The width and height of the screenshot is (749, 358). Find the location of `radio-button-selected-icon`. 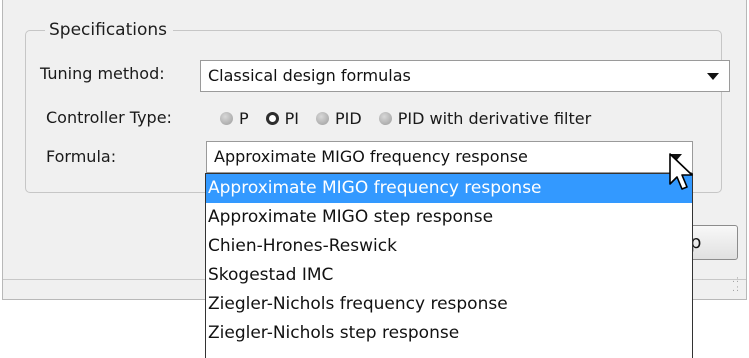

radio-button-selected-icon is located at coordinates (272, 118).